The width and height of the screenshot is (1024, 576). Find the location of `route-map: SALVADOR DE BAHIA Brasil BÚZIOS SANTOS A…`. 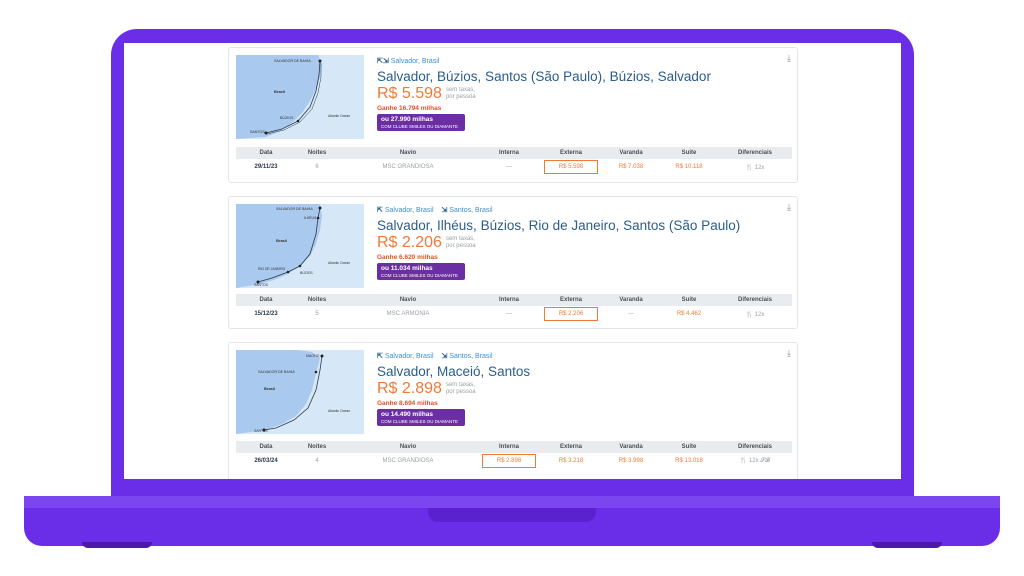

route-map: SALVADOR DE BAHIA Brasil BÚZIOS SANTOS A… is located at coordinates (300, 97).